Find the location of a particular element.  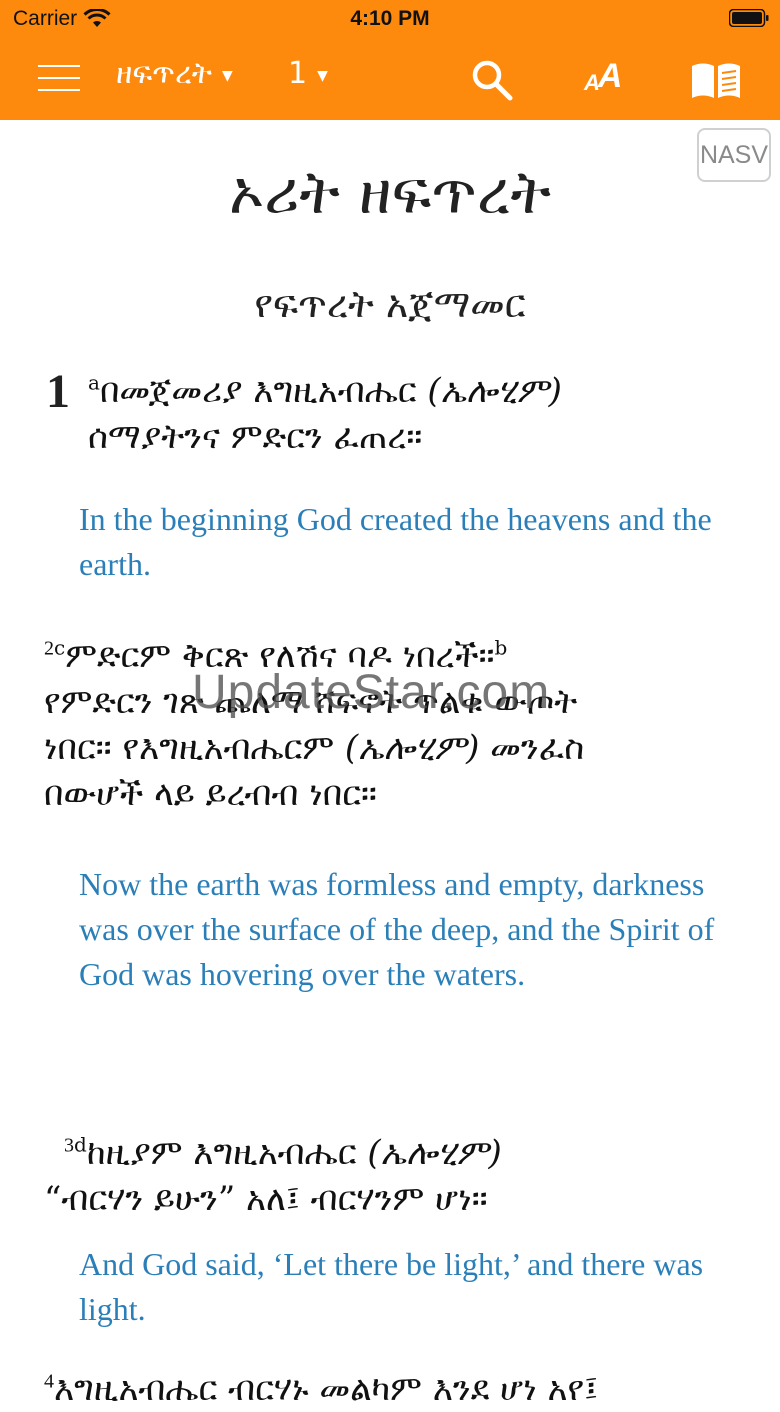

chapter-selector: 1 ▼ is located at coordinates (308, 73).